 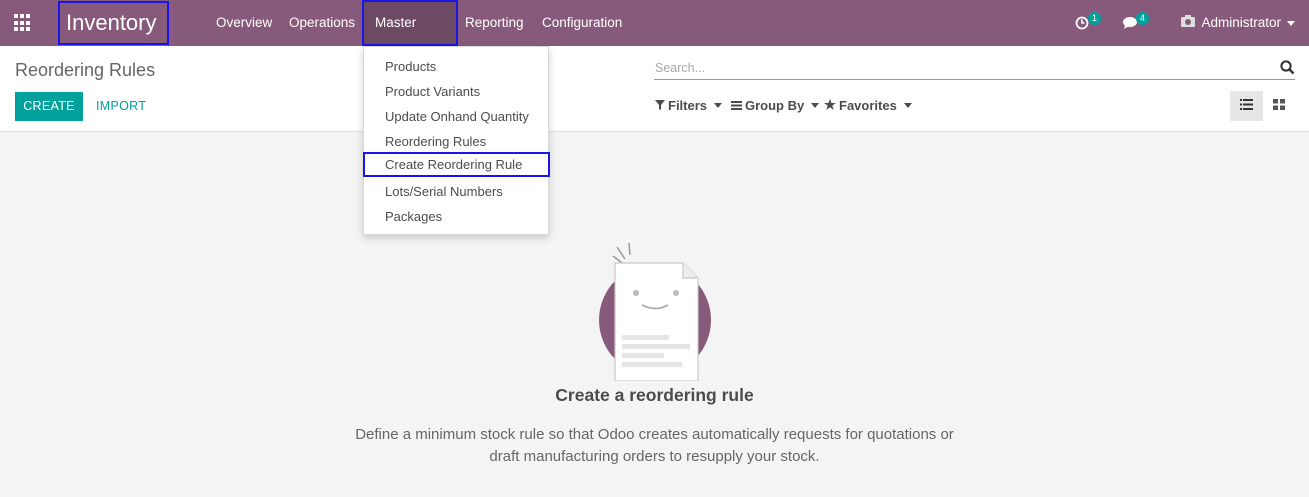 I want to click on search-icon, so click(x=1287, y=70).